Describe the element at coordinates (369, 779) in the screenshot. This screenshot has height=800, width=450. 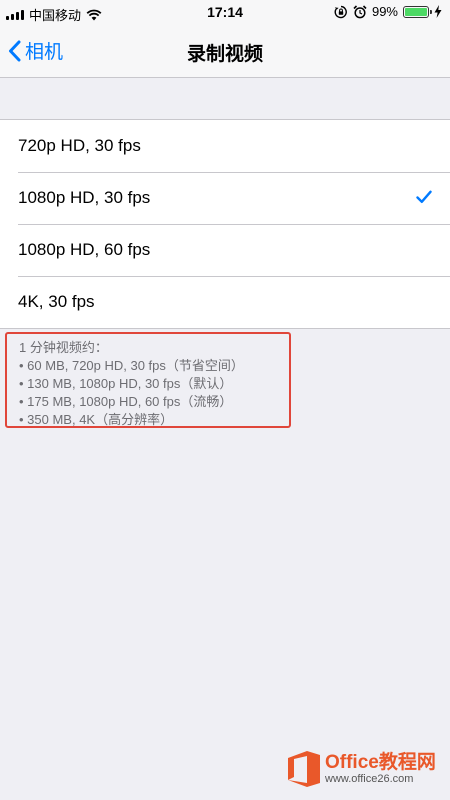
I see `watermark-url: www.office26.com` at that location.